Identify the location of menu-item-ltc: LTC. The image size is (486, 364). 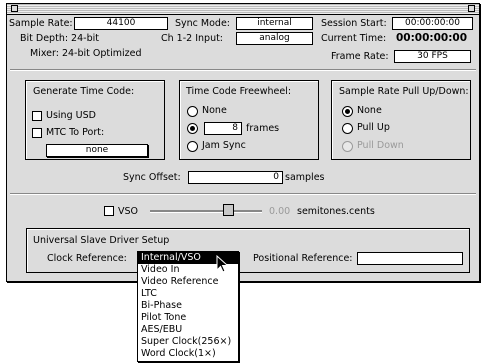
(188, 294).